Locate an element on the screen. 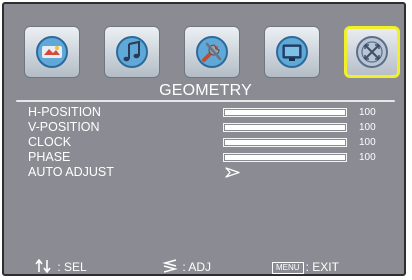 The width and height of the screenshot is (412, 280). exit-hint: MENU: EXIT is located at coordinates (305, 267).